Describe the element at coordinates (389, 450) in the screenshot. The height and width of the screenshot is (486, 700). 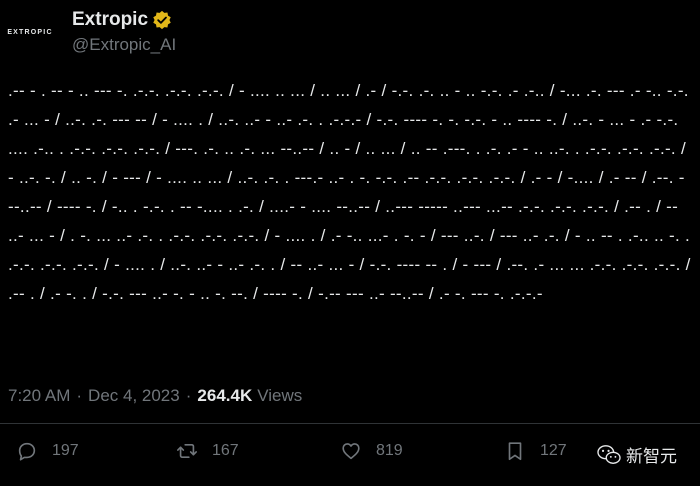
I see `like-count: 819` at that location.